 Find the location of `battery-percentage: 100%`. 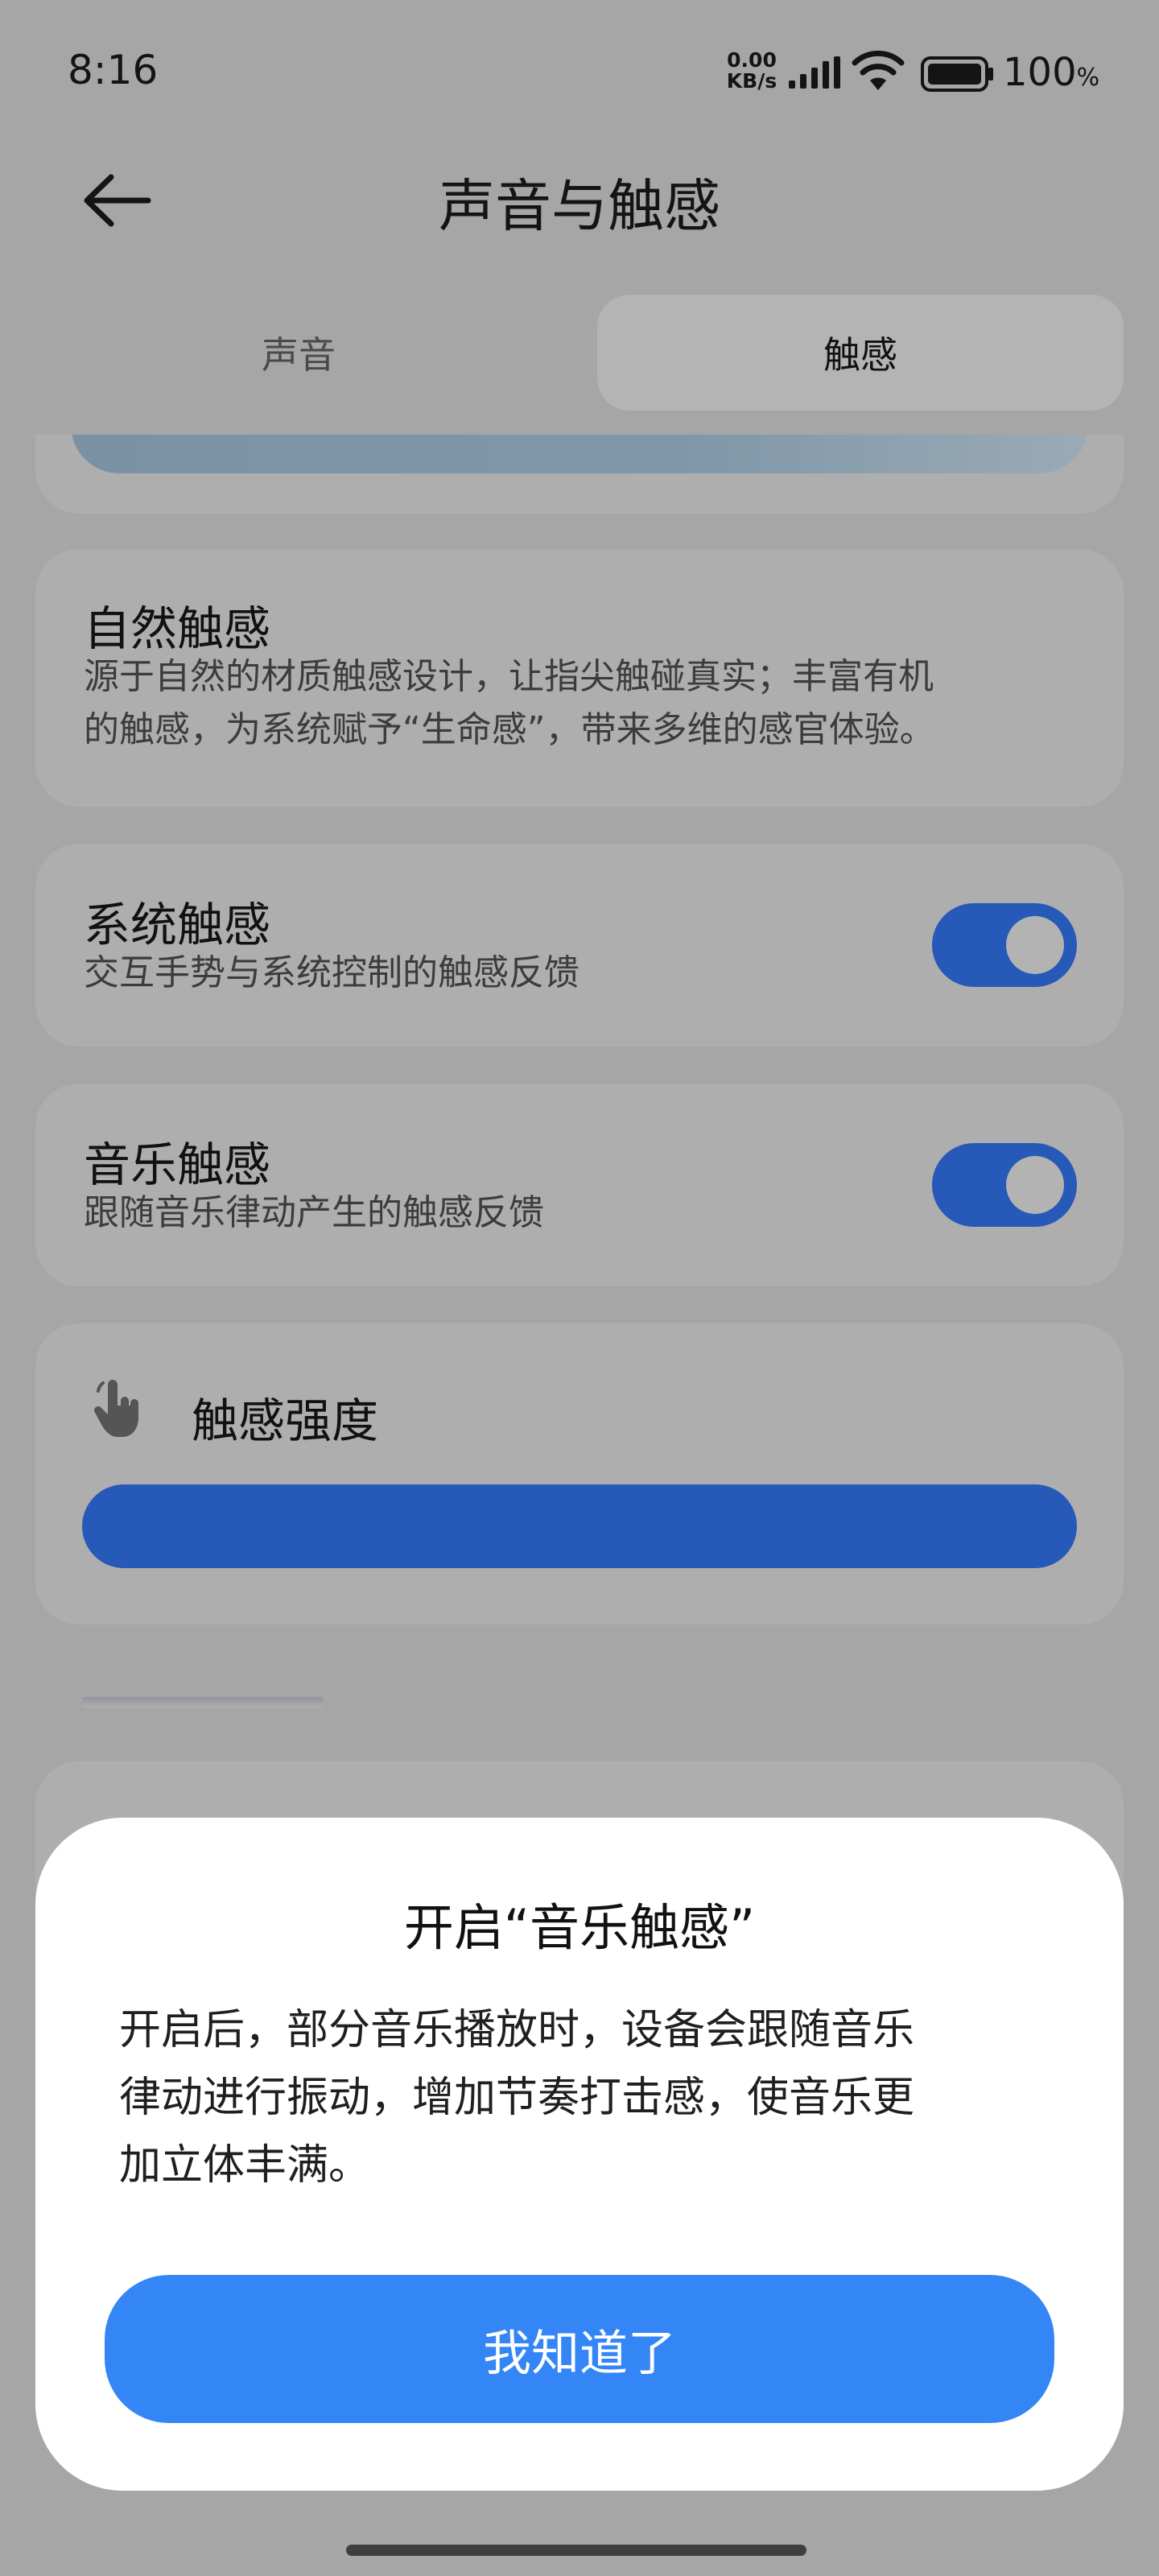

battery-percentage: 100% is located at coordinates (1051, 72).